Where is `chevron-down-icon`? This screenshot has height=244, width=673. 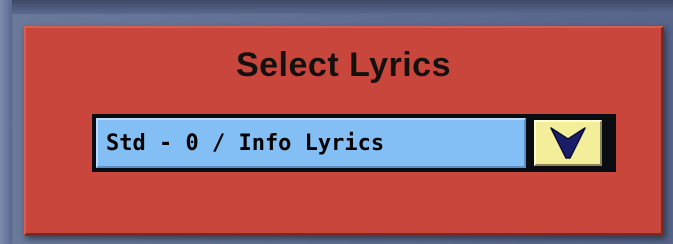
chevron-down-icon is located at coordinates (568, 143).